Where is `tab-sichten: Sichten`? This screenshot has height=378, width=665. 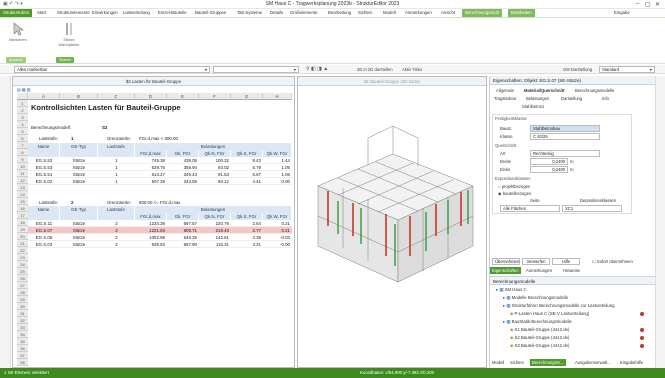
tab-sichten: Sichten is located at coordinates (365, 12).